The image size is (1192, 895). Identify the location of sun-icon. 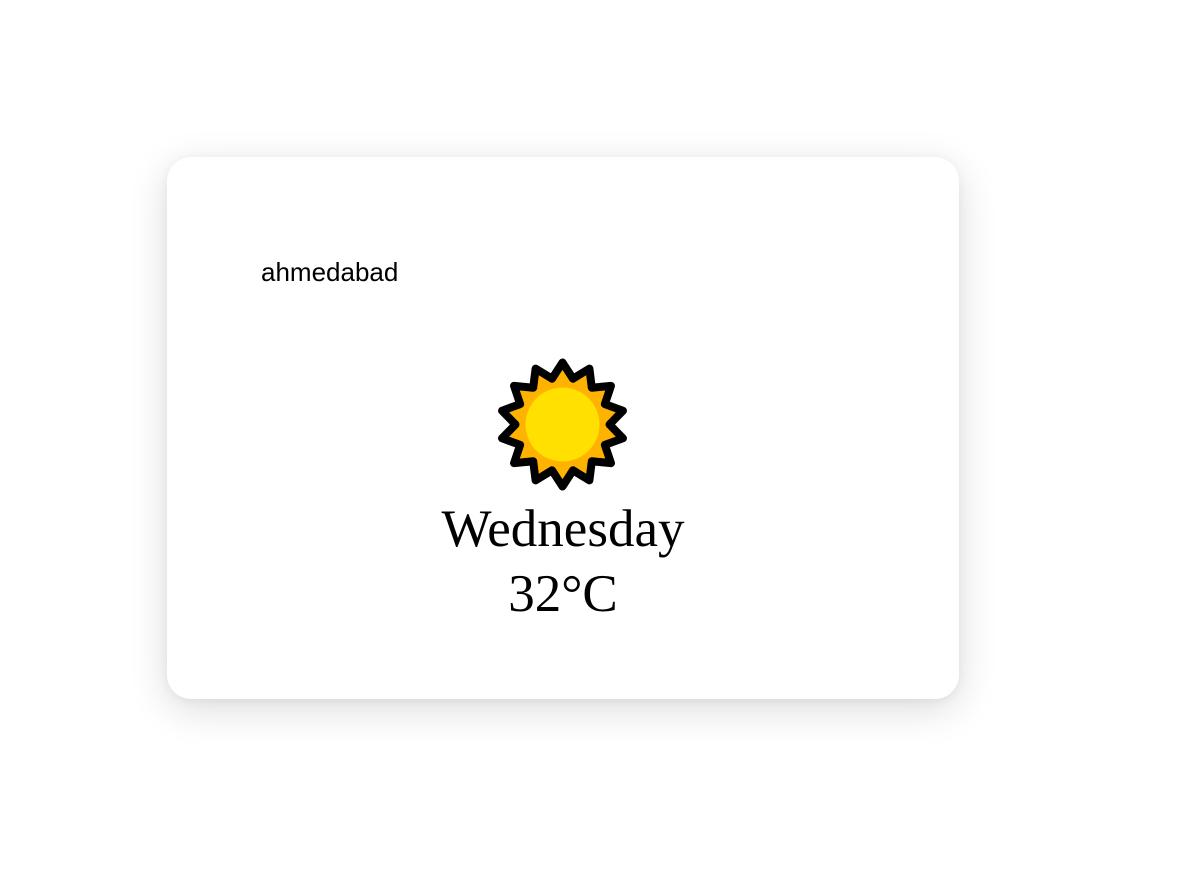
(562, 424).